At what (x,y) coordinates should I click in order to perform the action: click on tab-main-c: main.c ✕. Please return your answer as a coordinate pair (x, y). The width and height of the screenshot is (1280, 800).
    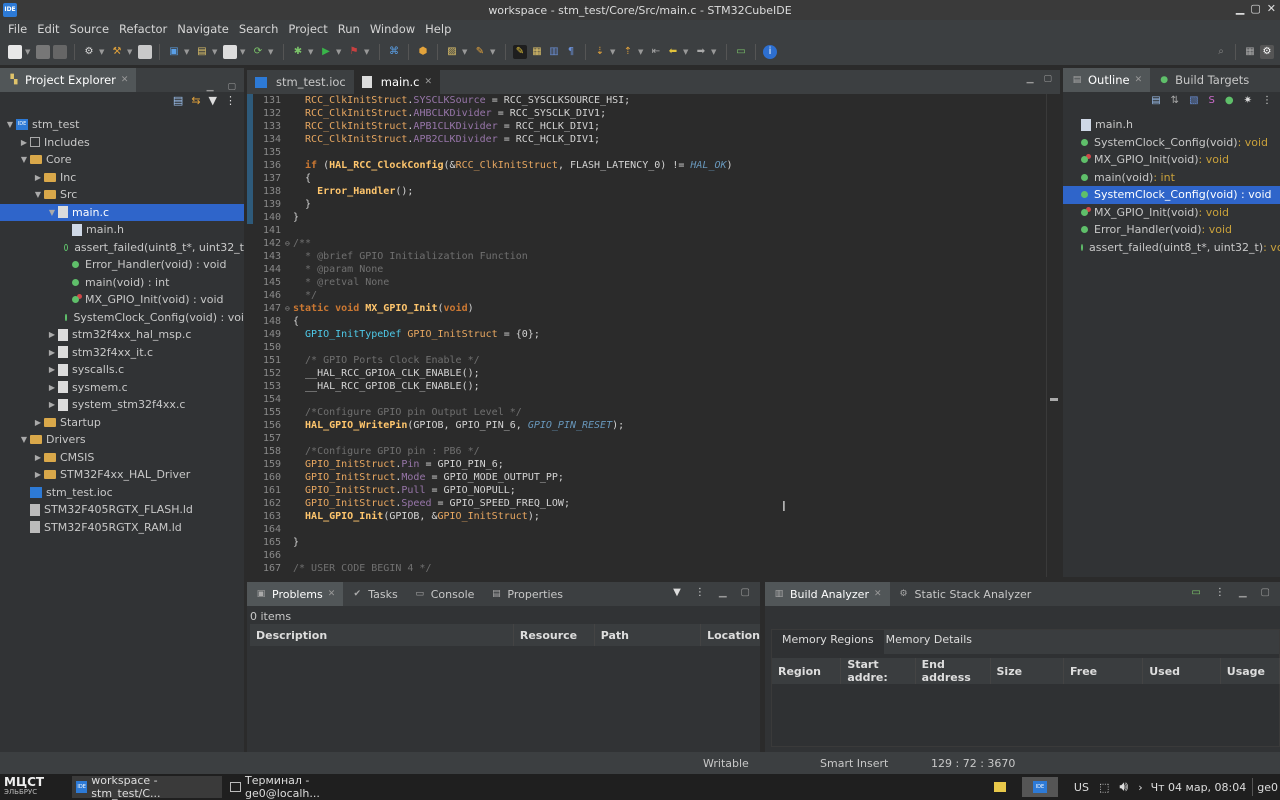
    Looking at the image, I should click on (397, 82).